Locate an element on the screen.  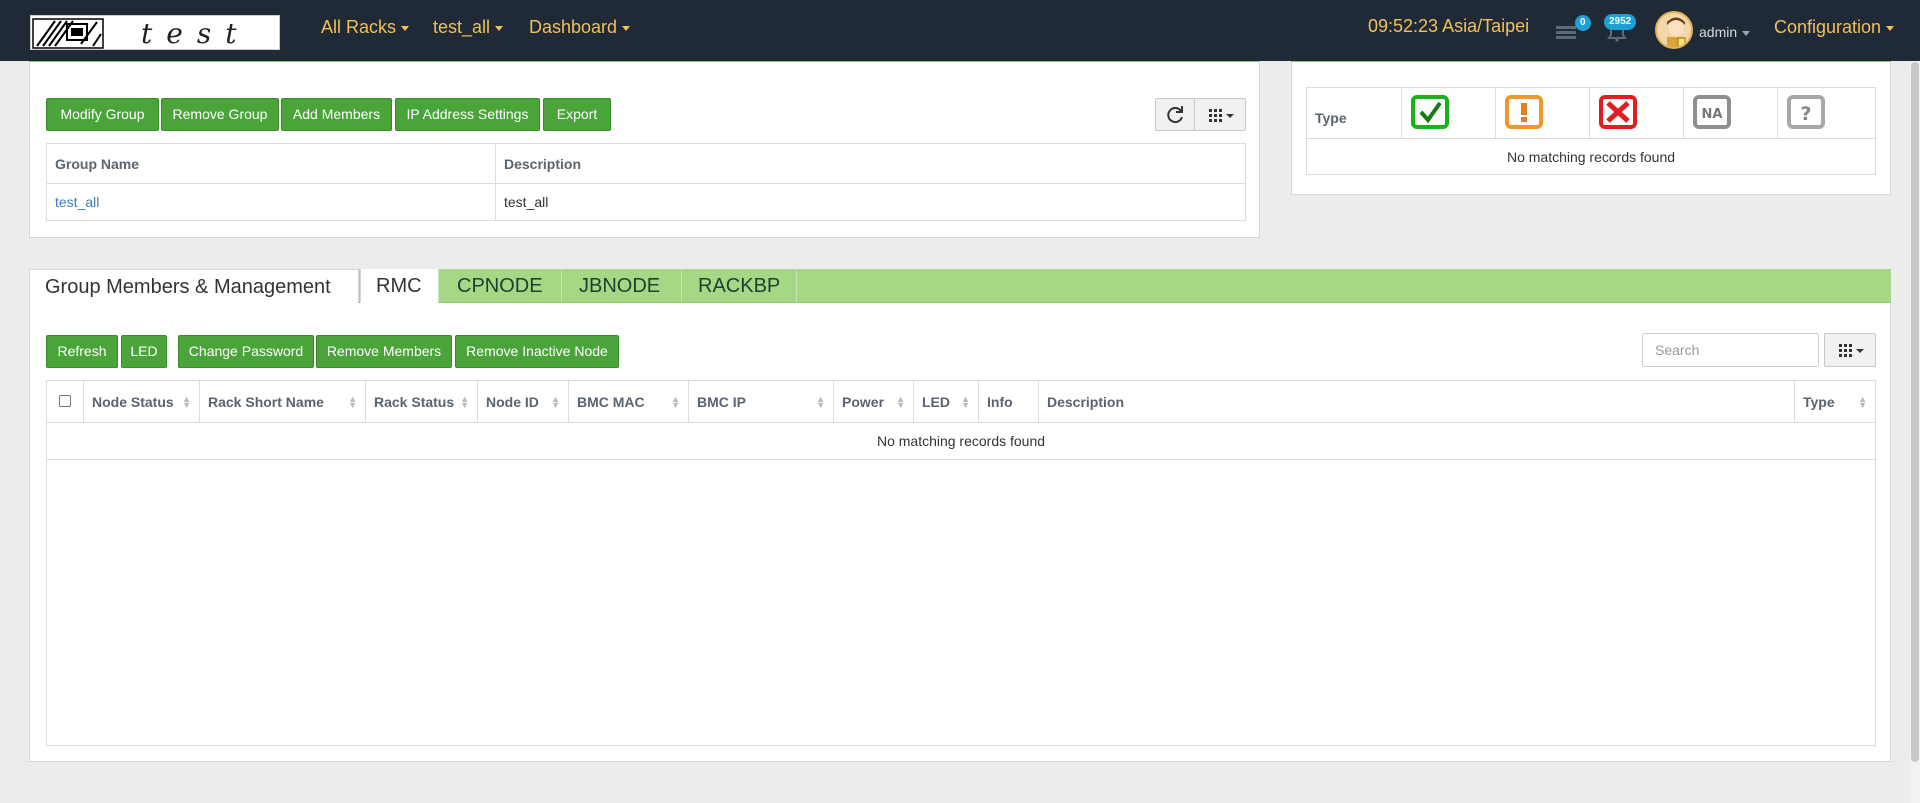
refresh-icon is located at coordinates (1175, 115).